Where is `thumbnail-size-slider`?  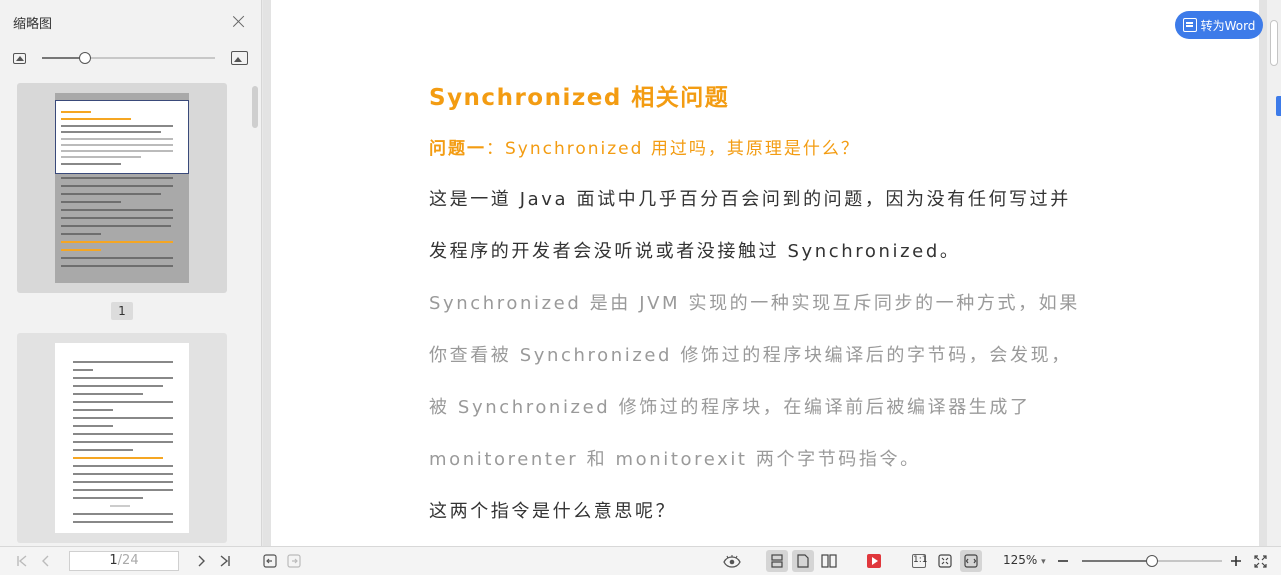
thumbnail-size-slider is located at coordinates (128, 58).